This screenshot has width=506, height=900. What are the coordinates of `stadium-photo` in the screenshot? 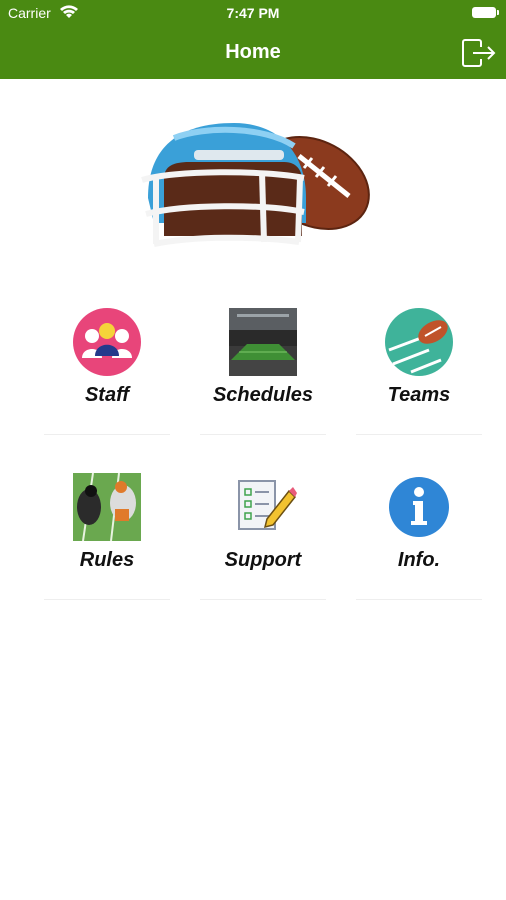 It's located at (263, 342).